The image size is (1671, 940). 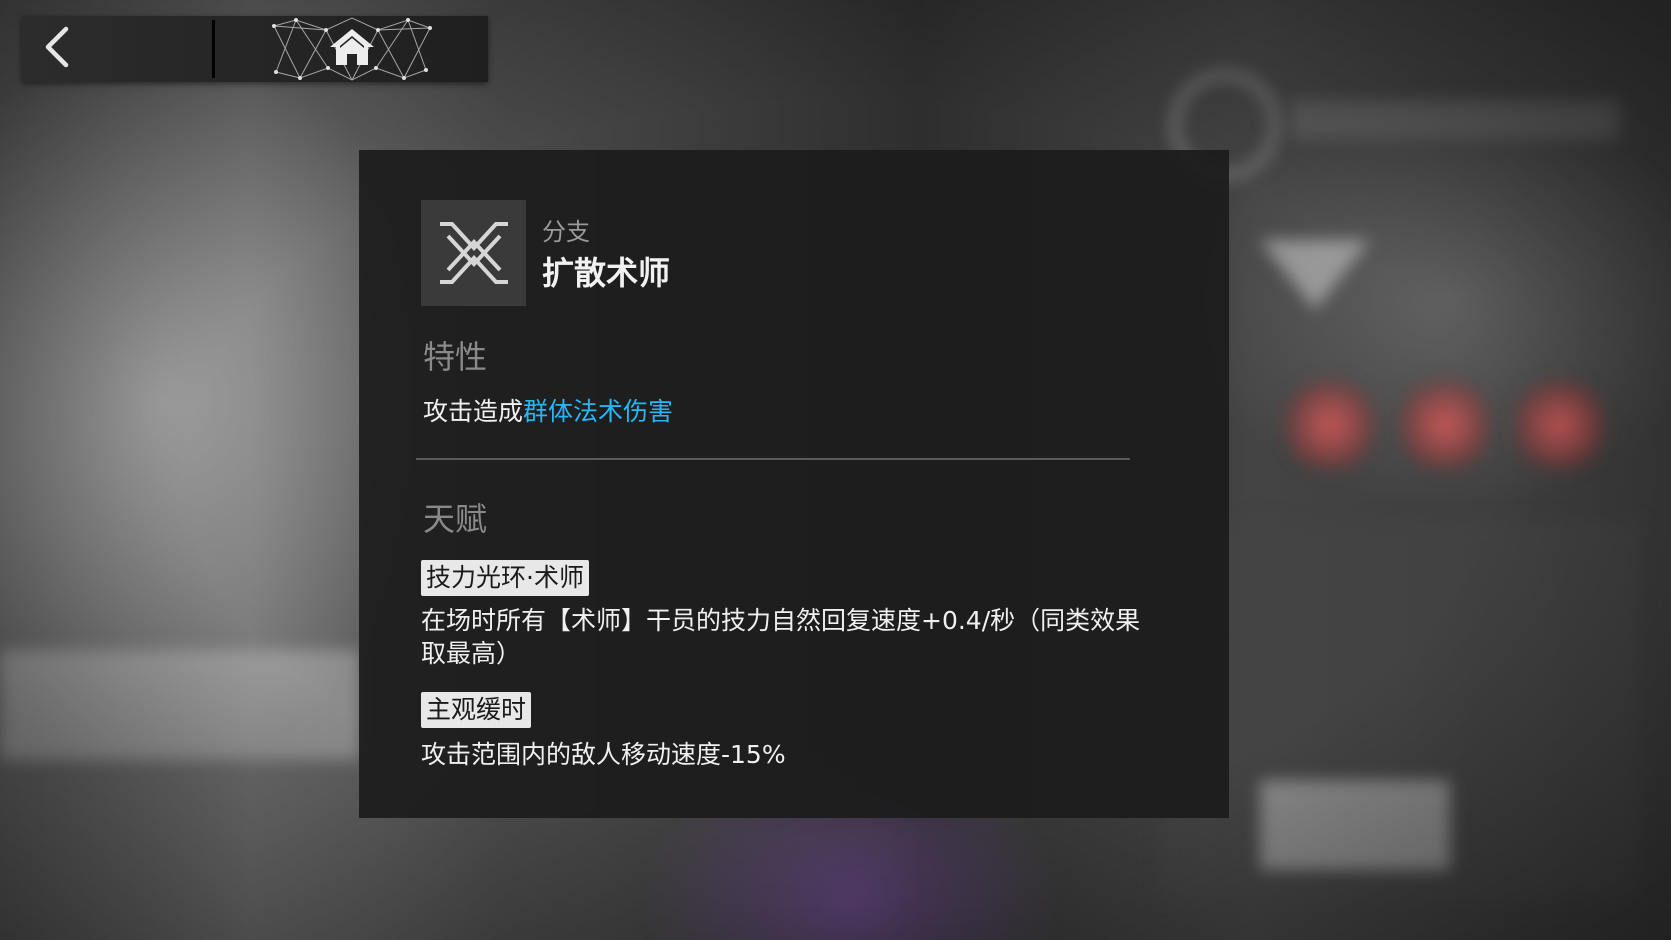 I want to click on back-button, so click(x=117, y=49).